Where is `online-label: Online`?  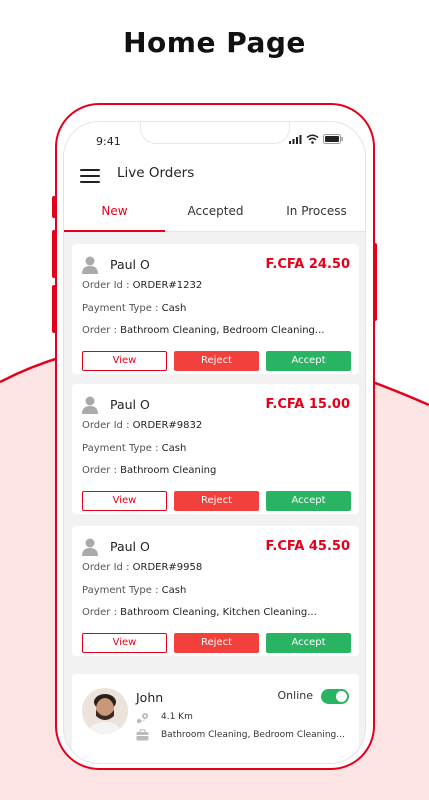 online-label: Online is located at coordinates (295, 695).